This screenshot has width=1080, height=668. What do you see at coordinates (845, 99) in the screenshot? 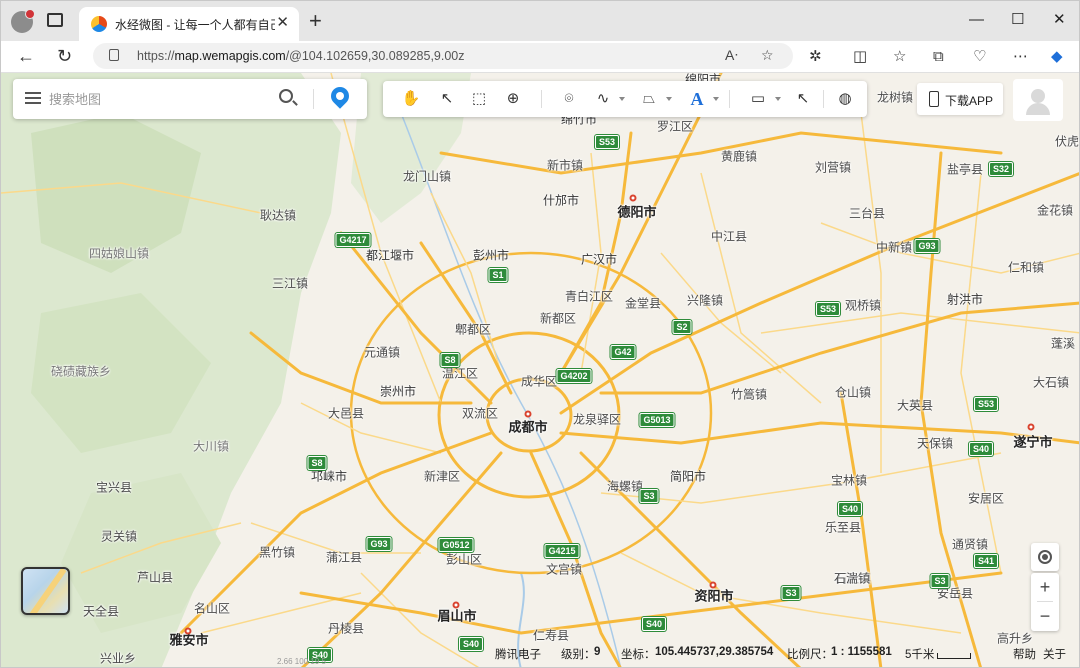
I see `globe-icon: ◍` at bounding box center [845, 99].